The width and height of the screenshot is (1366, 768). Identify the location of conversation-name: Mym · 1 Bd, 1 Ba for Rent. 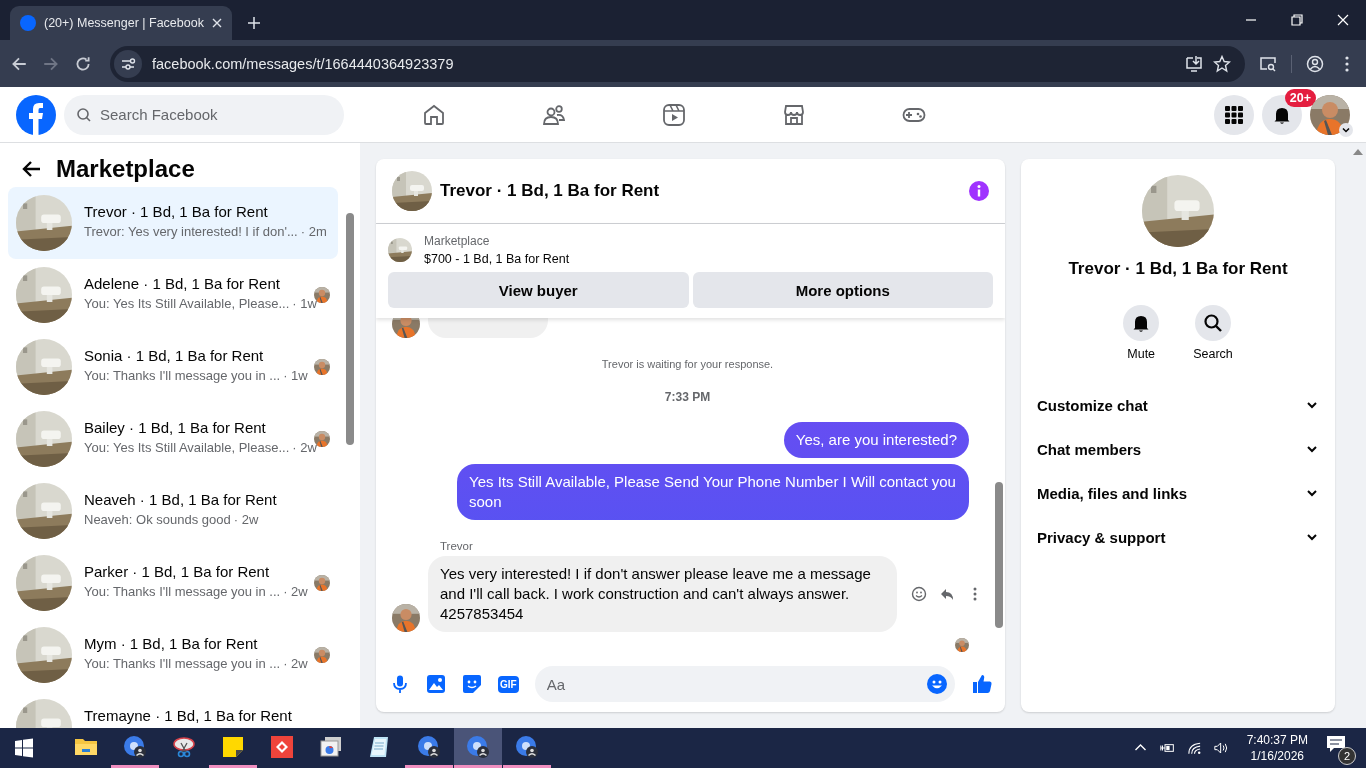
(171, 643).